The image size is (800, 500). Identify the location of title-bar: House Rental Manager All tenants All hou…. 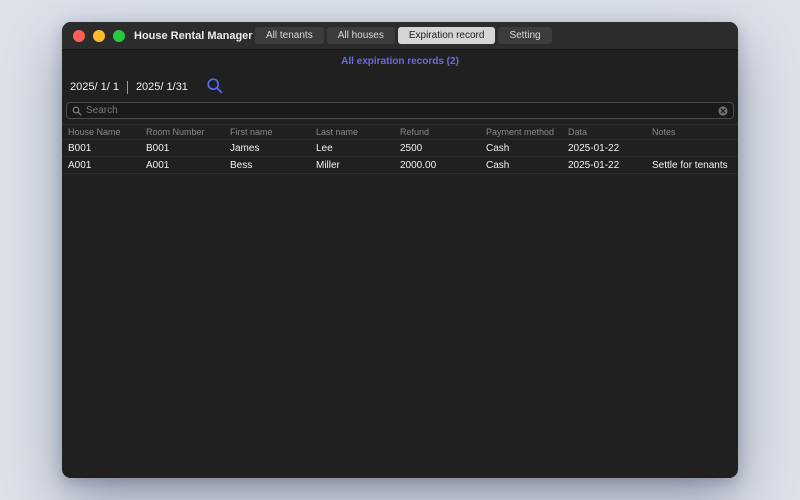
(400, 36).